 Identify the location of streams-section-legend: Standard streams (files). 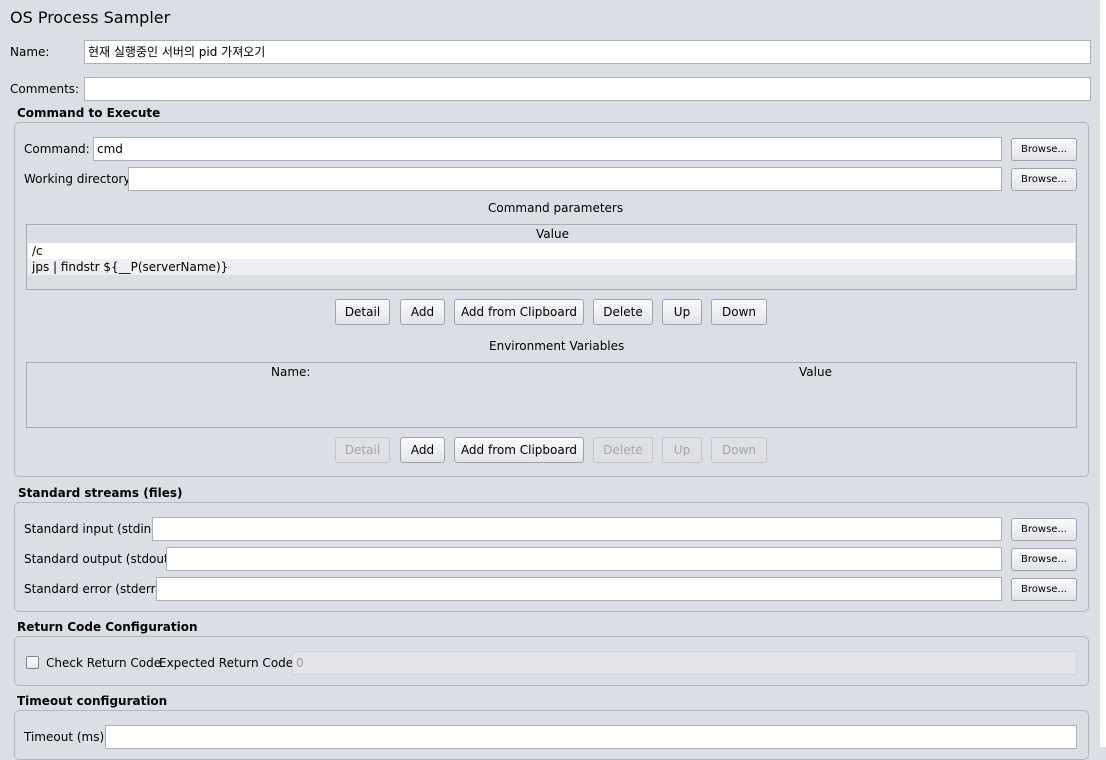
(100, 493).